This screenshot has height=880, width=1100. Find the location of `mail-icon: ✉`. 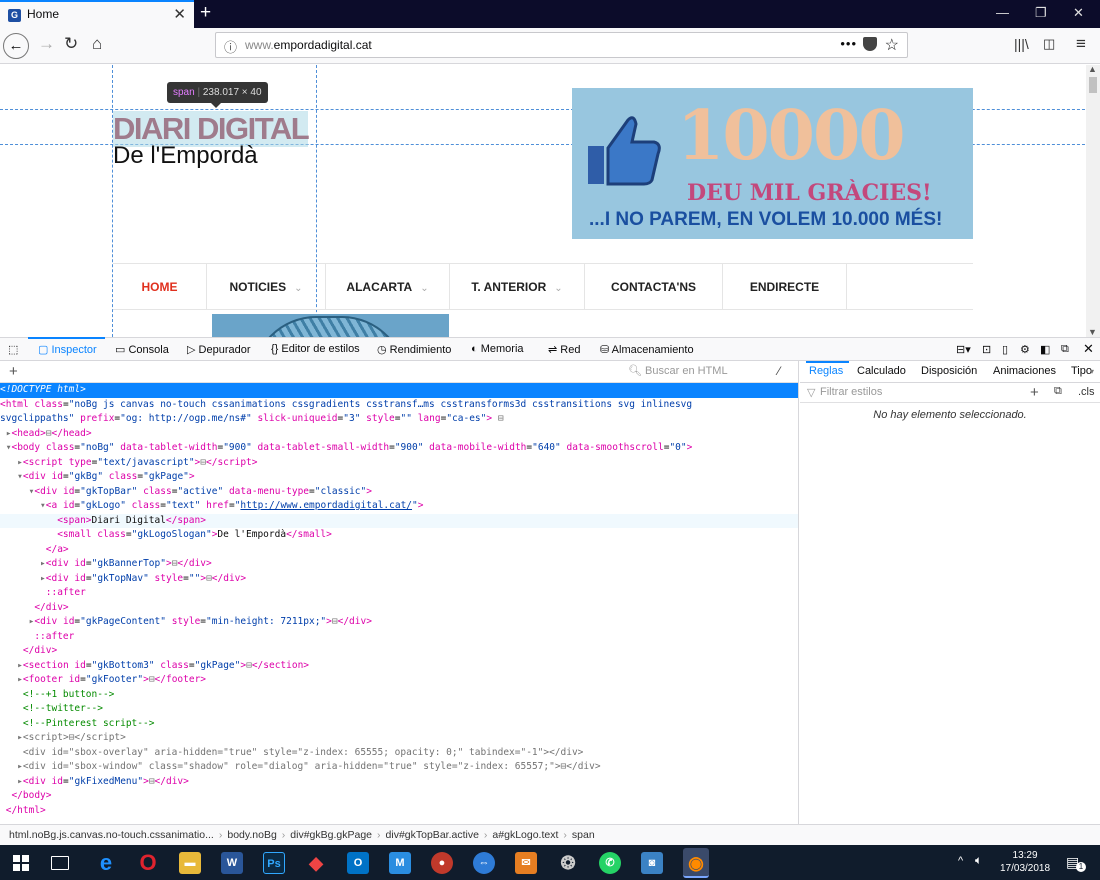

mail-icon: ✉ is located at coordinates (526, 863).